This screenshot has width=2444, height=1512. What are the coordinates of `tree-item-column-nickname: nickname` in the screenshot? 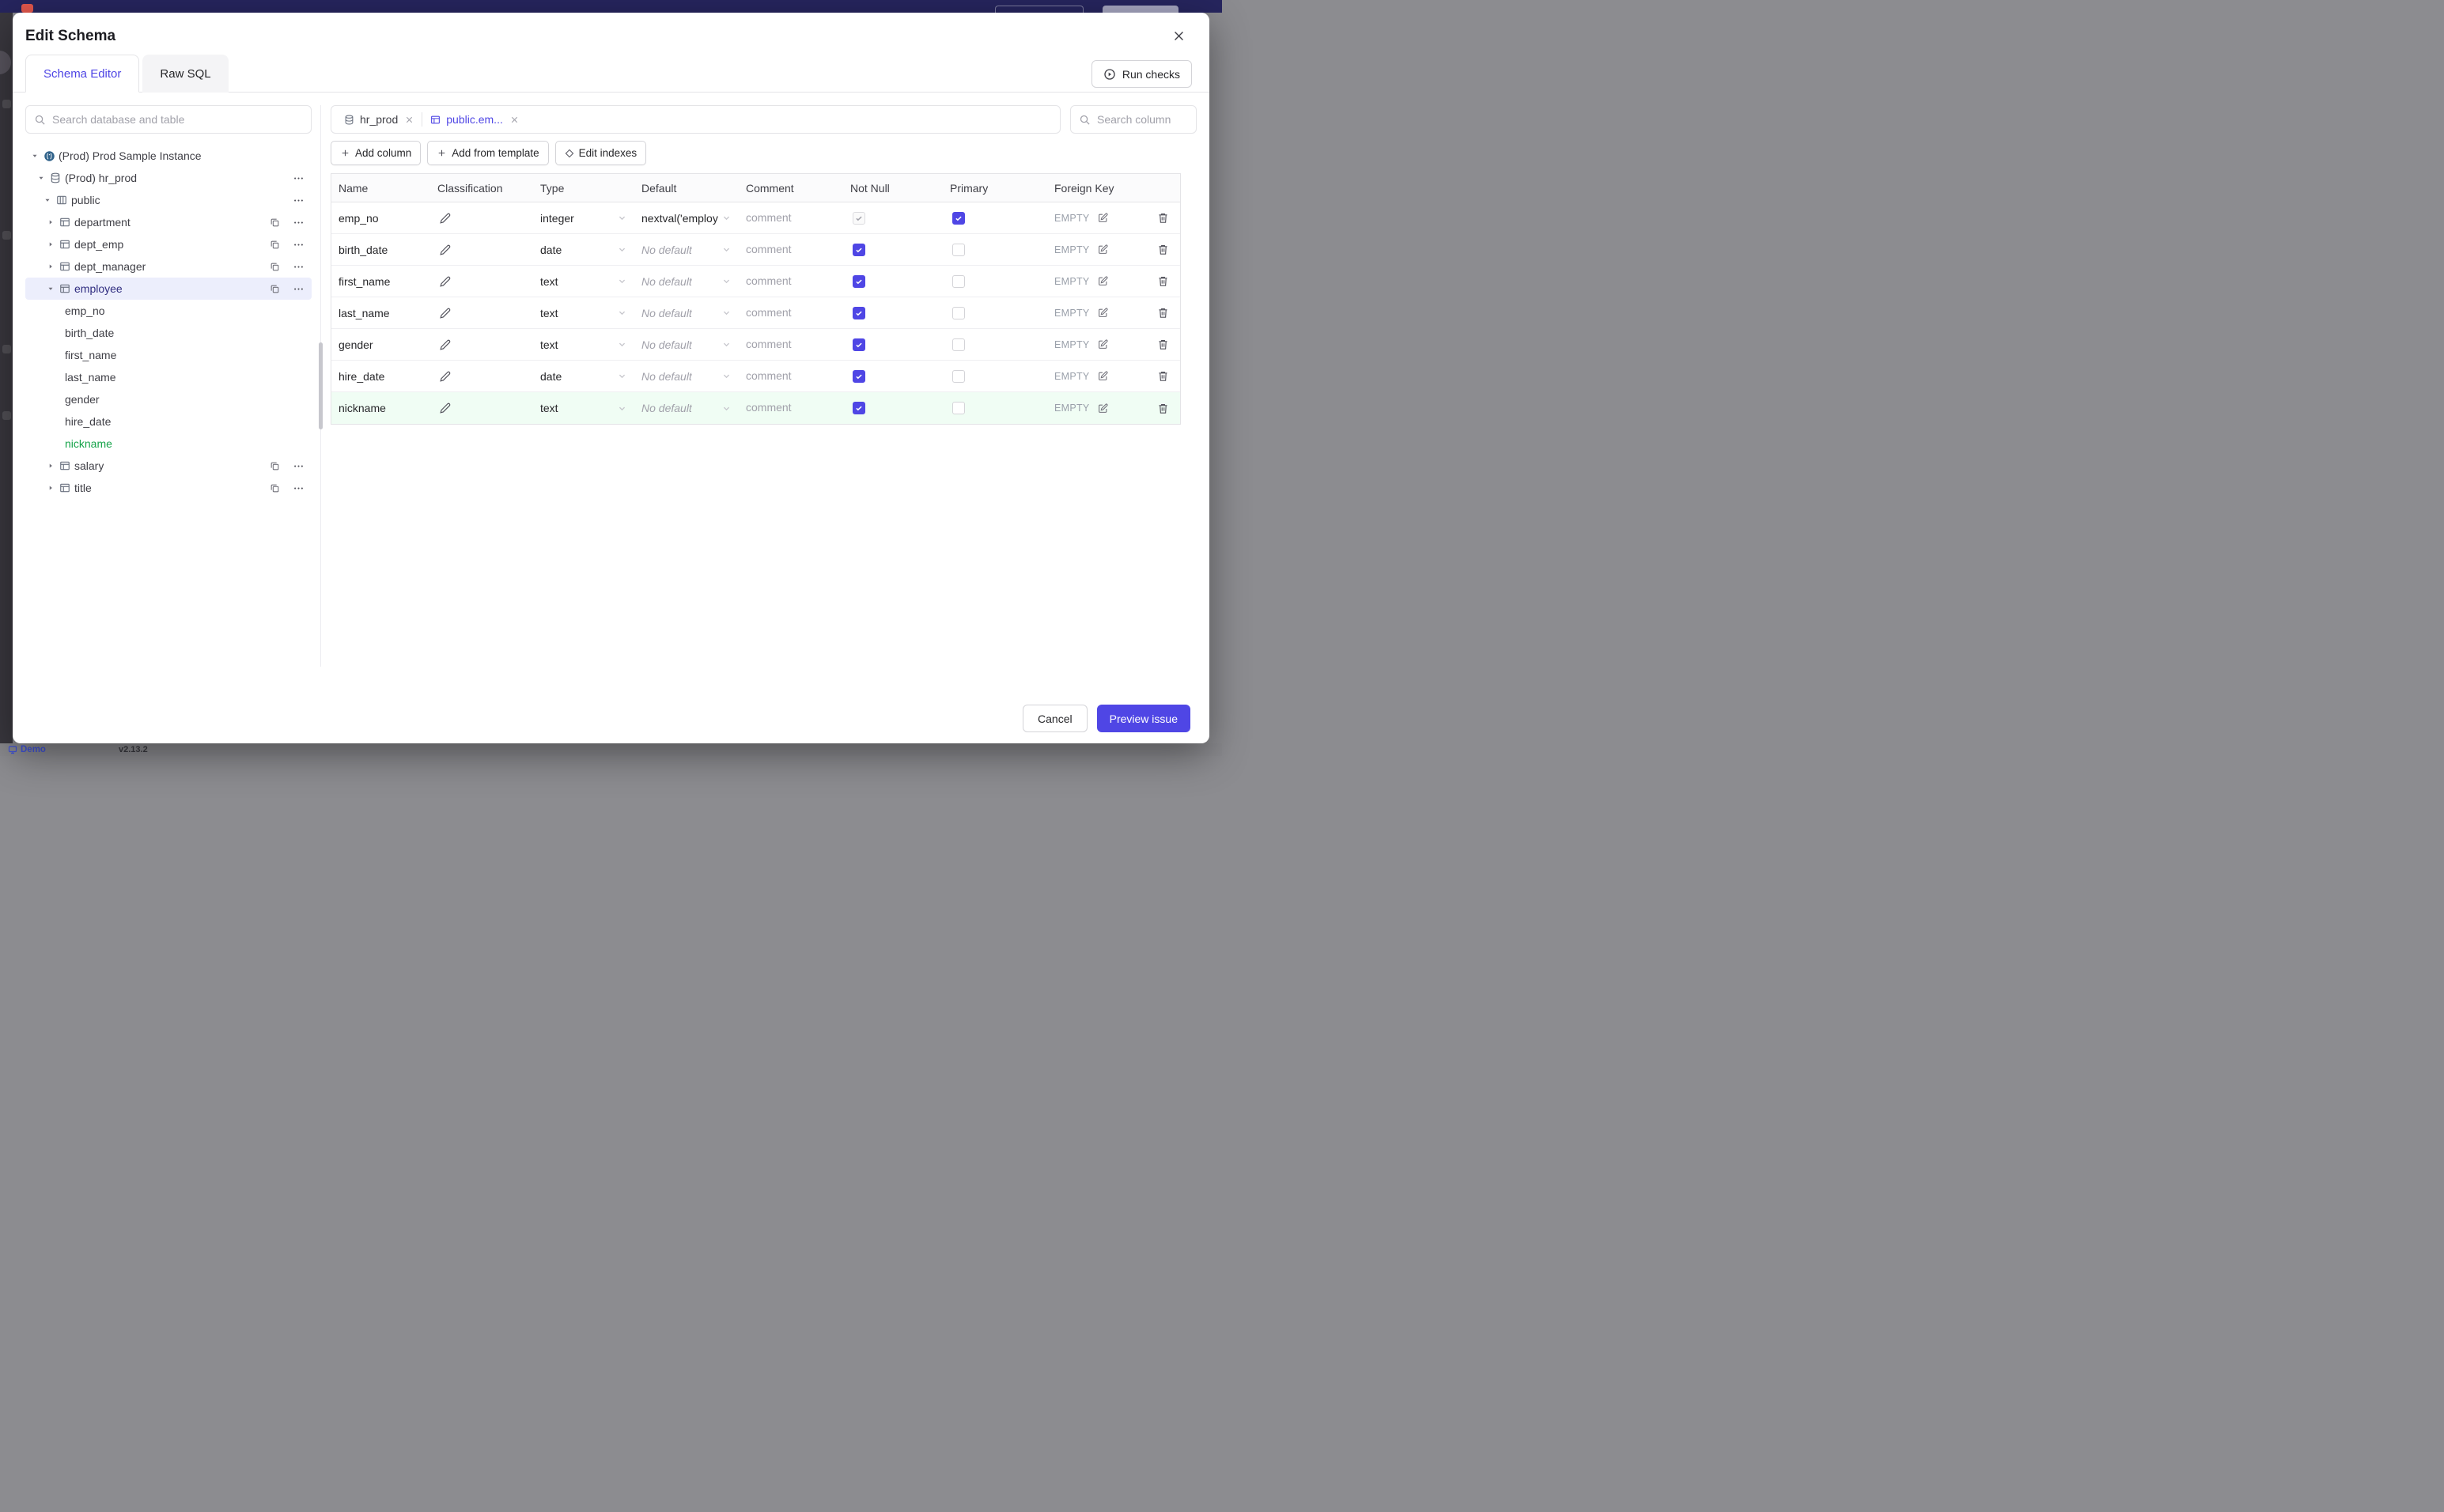 It's located at (168, 444).